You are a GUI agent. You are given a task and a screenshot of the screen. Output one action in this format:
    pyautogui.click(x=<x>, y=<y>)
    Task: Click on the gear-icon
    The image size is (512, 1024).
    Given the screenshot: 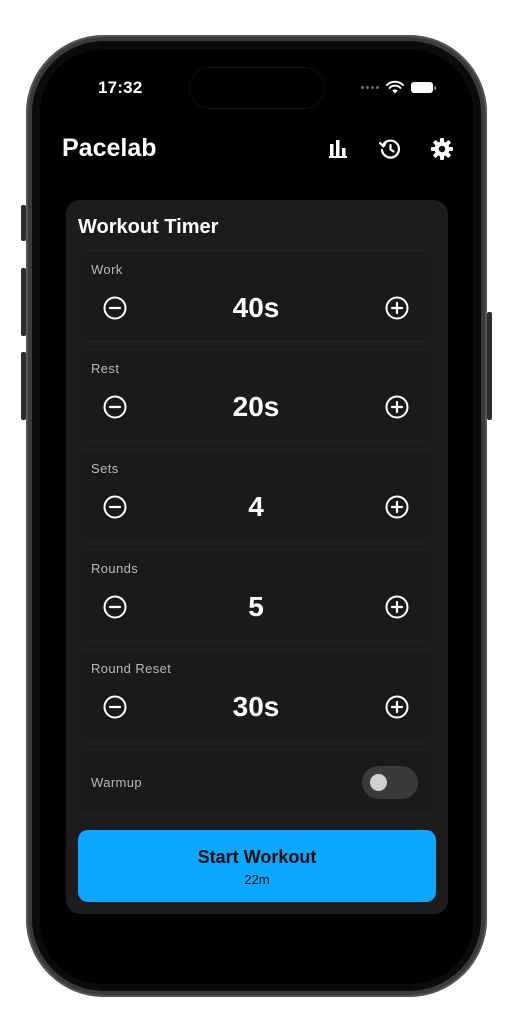 What is the action you would take?
    pyautogui.click(x=442, y=149)
    